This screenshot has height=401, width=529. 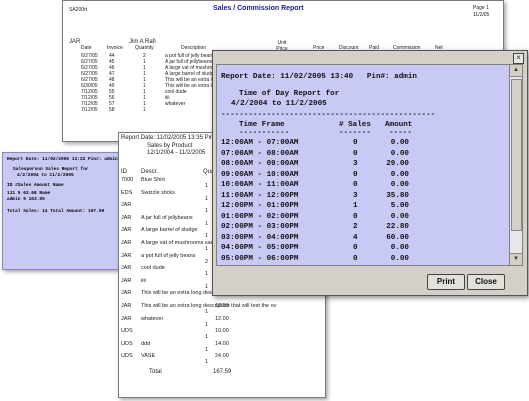 What do you see at coordinates (222, 372) in the screenshot?
I see `total-amount: 167.59` at bounding box center [222, 372].